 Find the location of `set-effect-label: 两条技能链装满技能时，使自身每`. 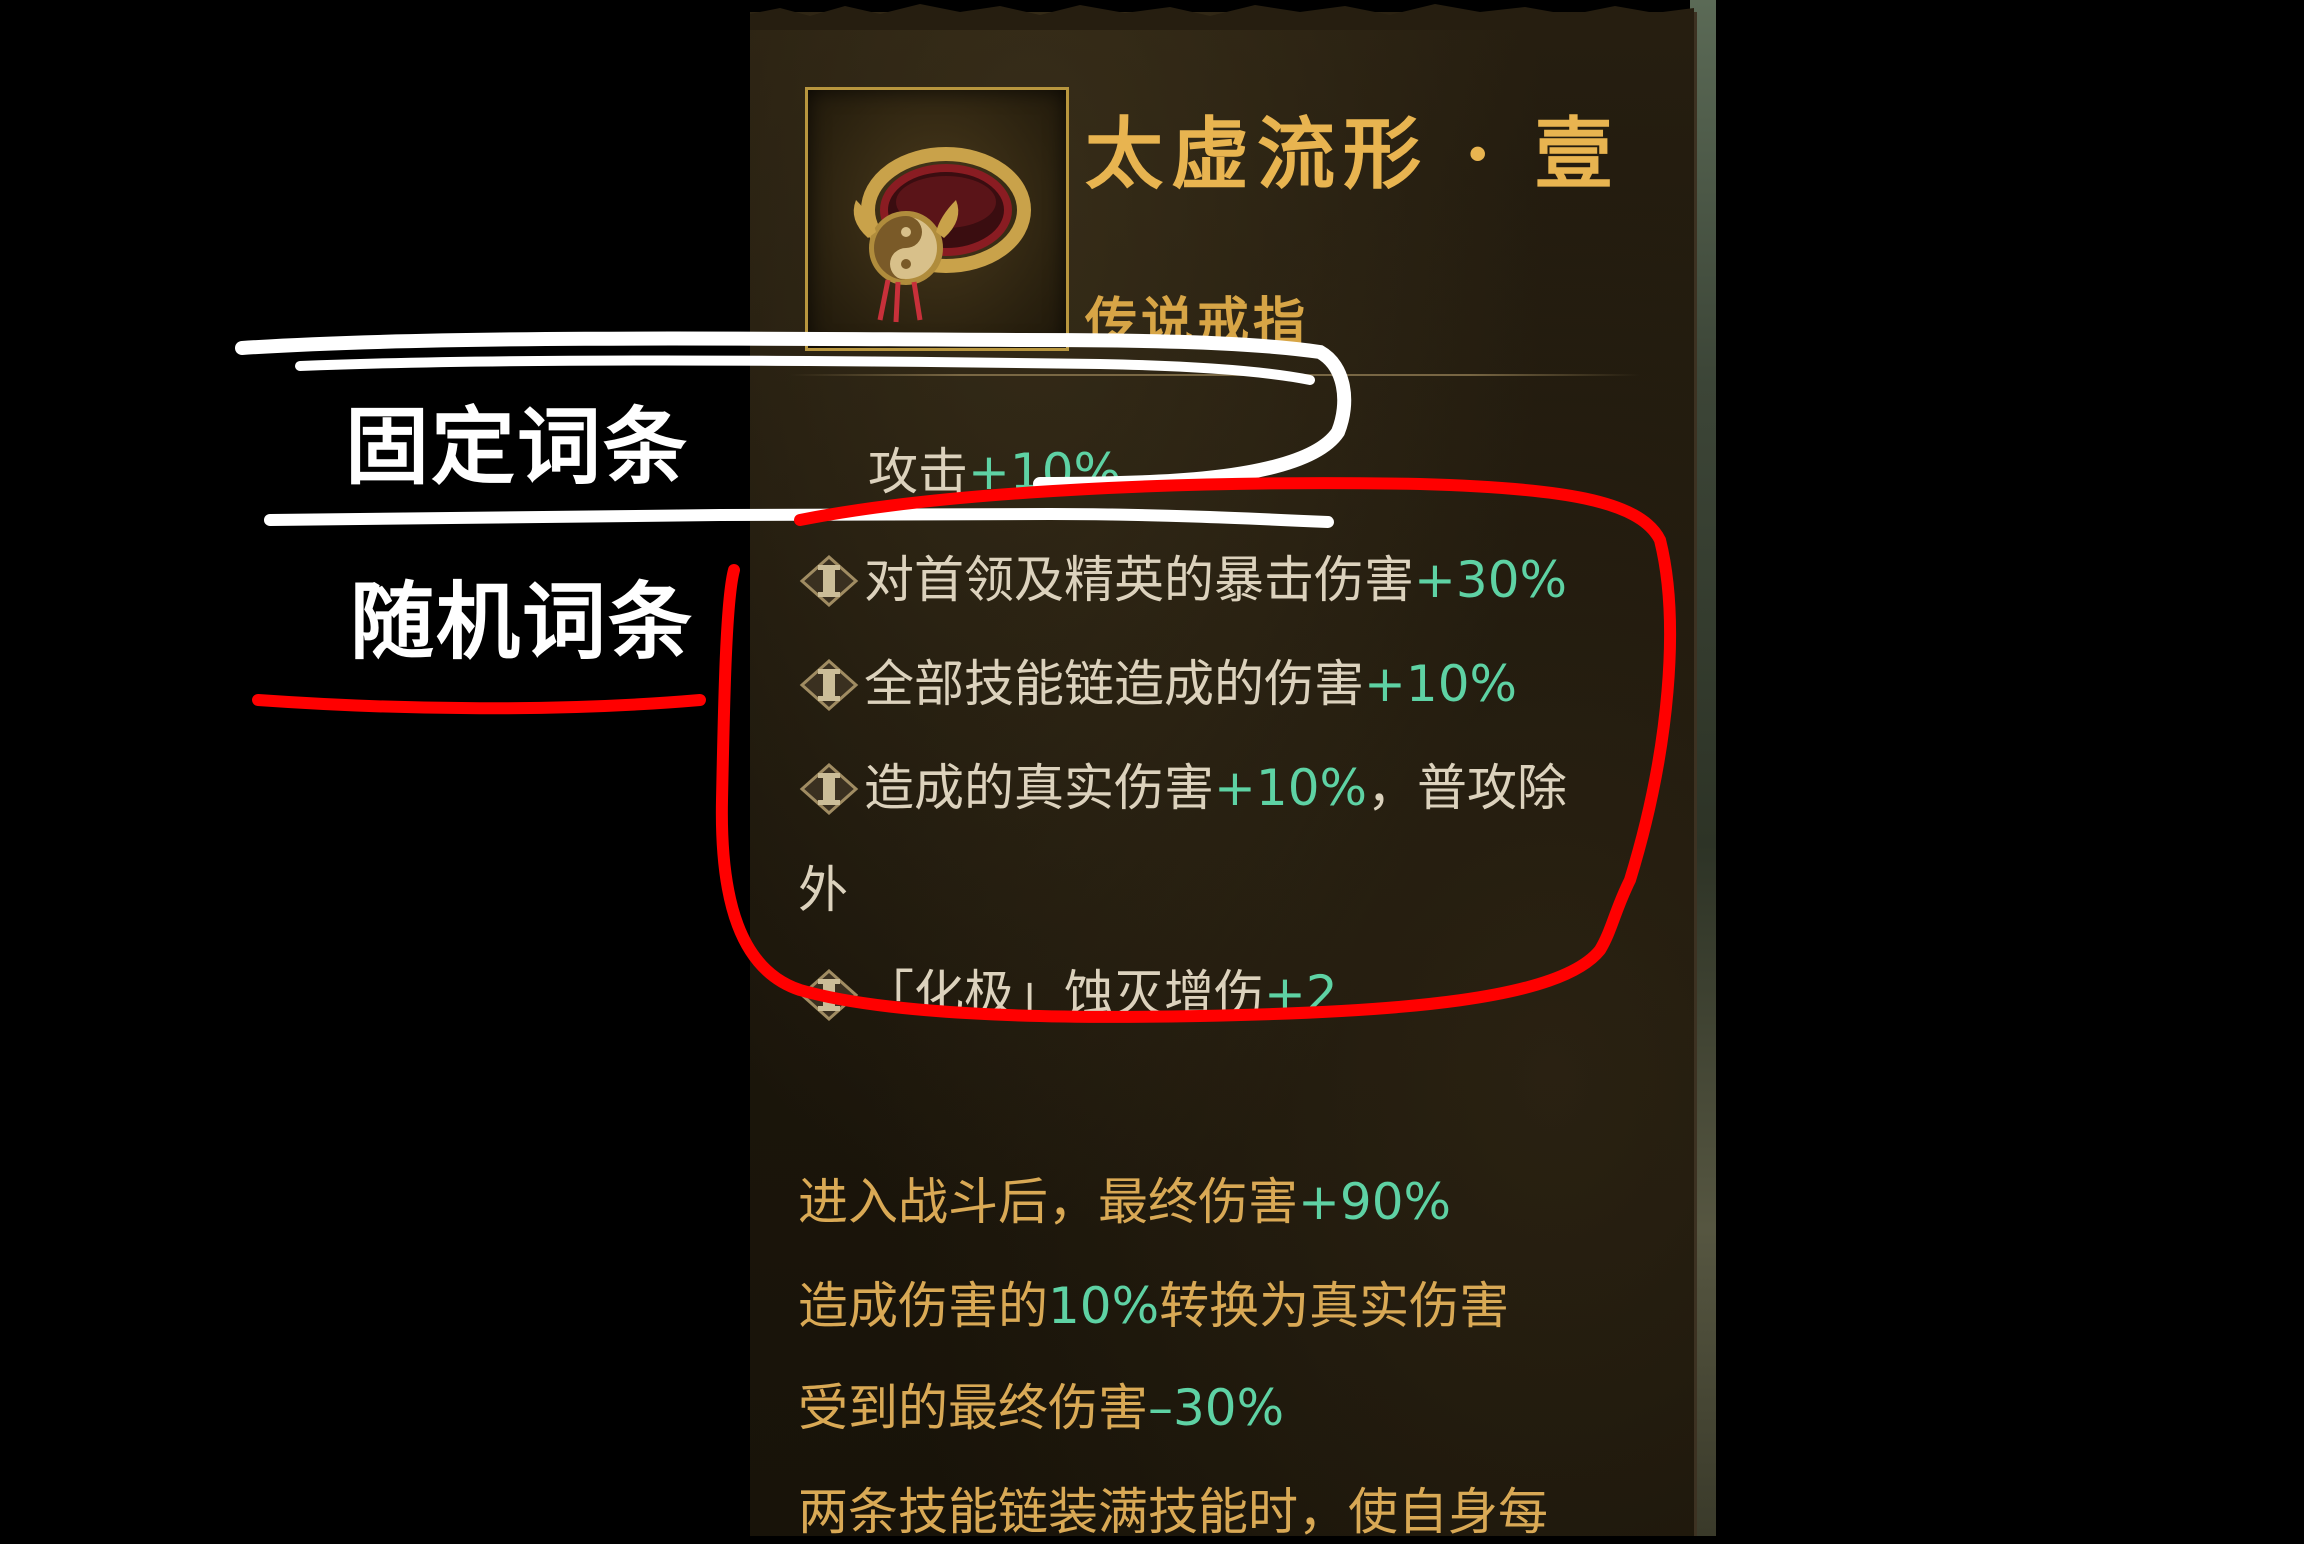

set-effect-label: 两条技能链装满技能时，使自身每 is located at coordinates (1173, 1512).